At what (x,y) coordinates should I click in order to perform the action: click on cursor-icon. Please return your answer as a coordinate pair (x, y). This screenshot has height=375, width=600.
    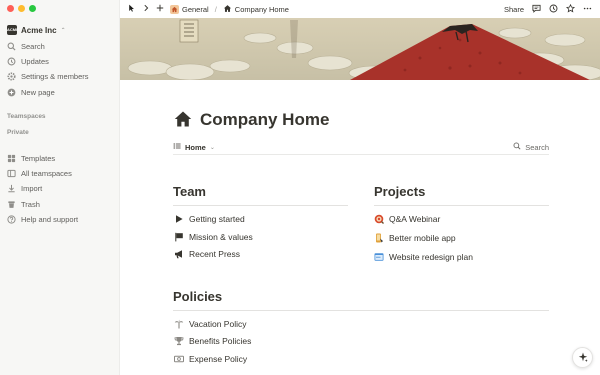
    Looking at the image, I should click on (132, 9).